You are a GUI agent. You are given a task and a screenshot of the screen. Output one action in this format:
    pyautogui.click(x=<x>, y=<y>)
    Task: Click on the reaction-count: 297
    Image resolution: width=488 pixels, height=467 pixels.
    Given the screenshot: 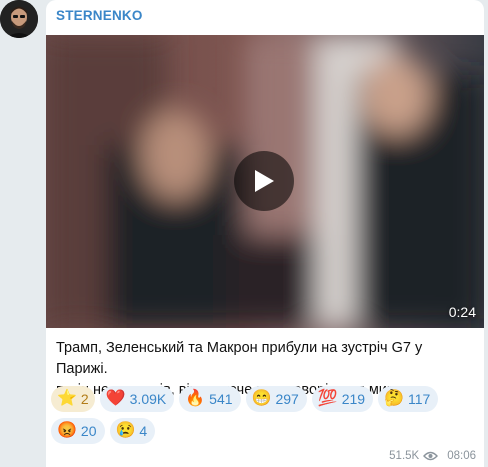 What is the action you would take?
    pyautogui.click(x=287, y=399)
    